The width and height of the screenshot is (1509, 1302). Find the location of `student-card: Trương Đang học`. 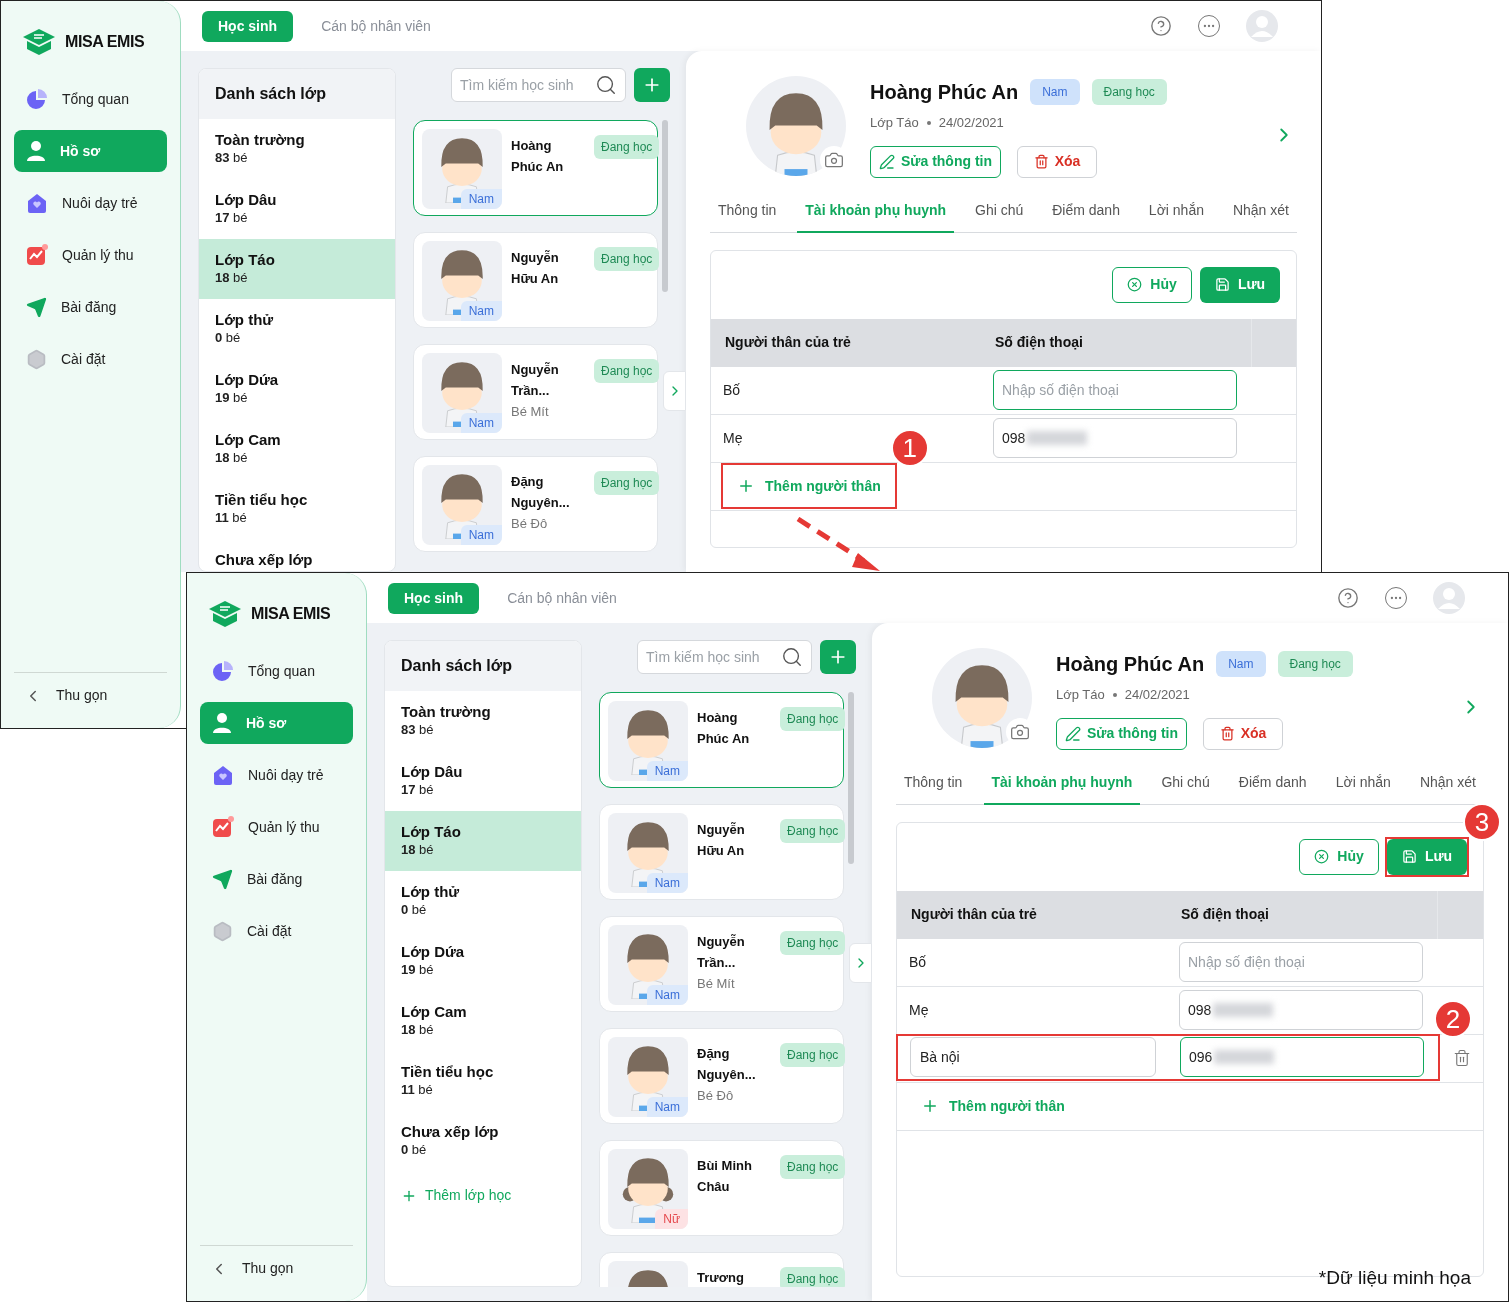

student-card: Trương Đang học is located at coordinates (721, 1269).